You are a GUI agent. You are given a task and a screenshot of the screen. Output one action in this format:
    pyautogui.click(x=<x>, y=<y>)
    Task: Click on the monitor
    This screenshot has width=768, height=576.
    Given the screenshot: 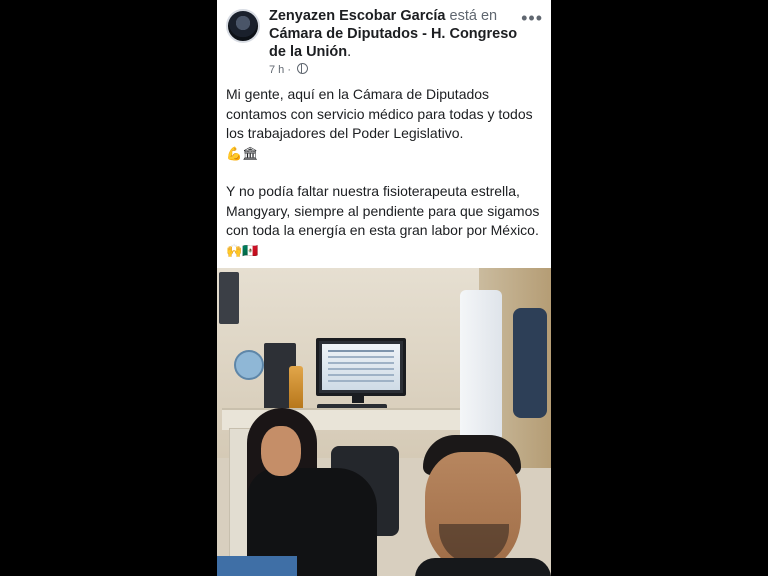 What is the action you would take?
    pyautogui.click(x=361, y=367)
    